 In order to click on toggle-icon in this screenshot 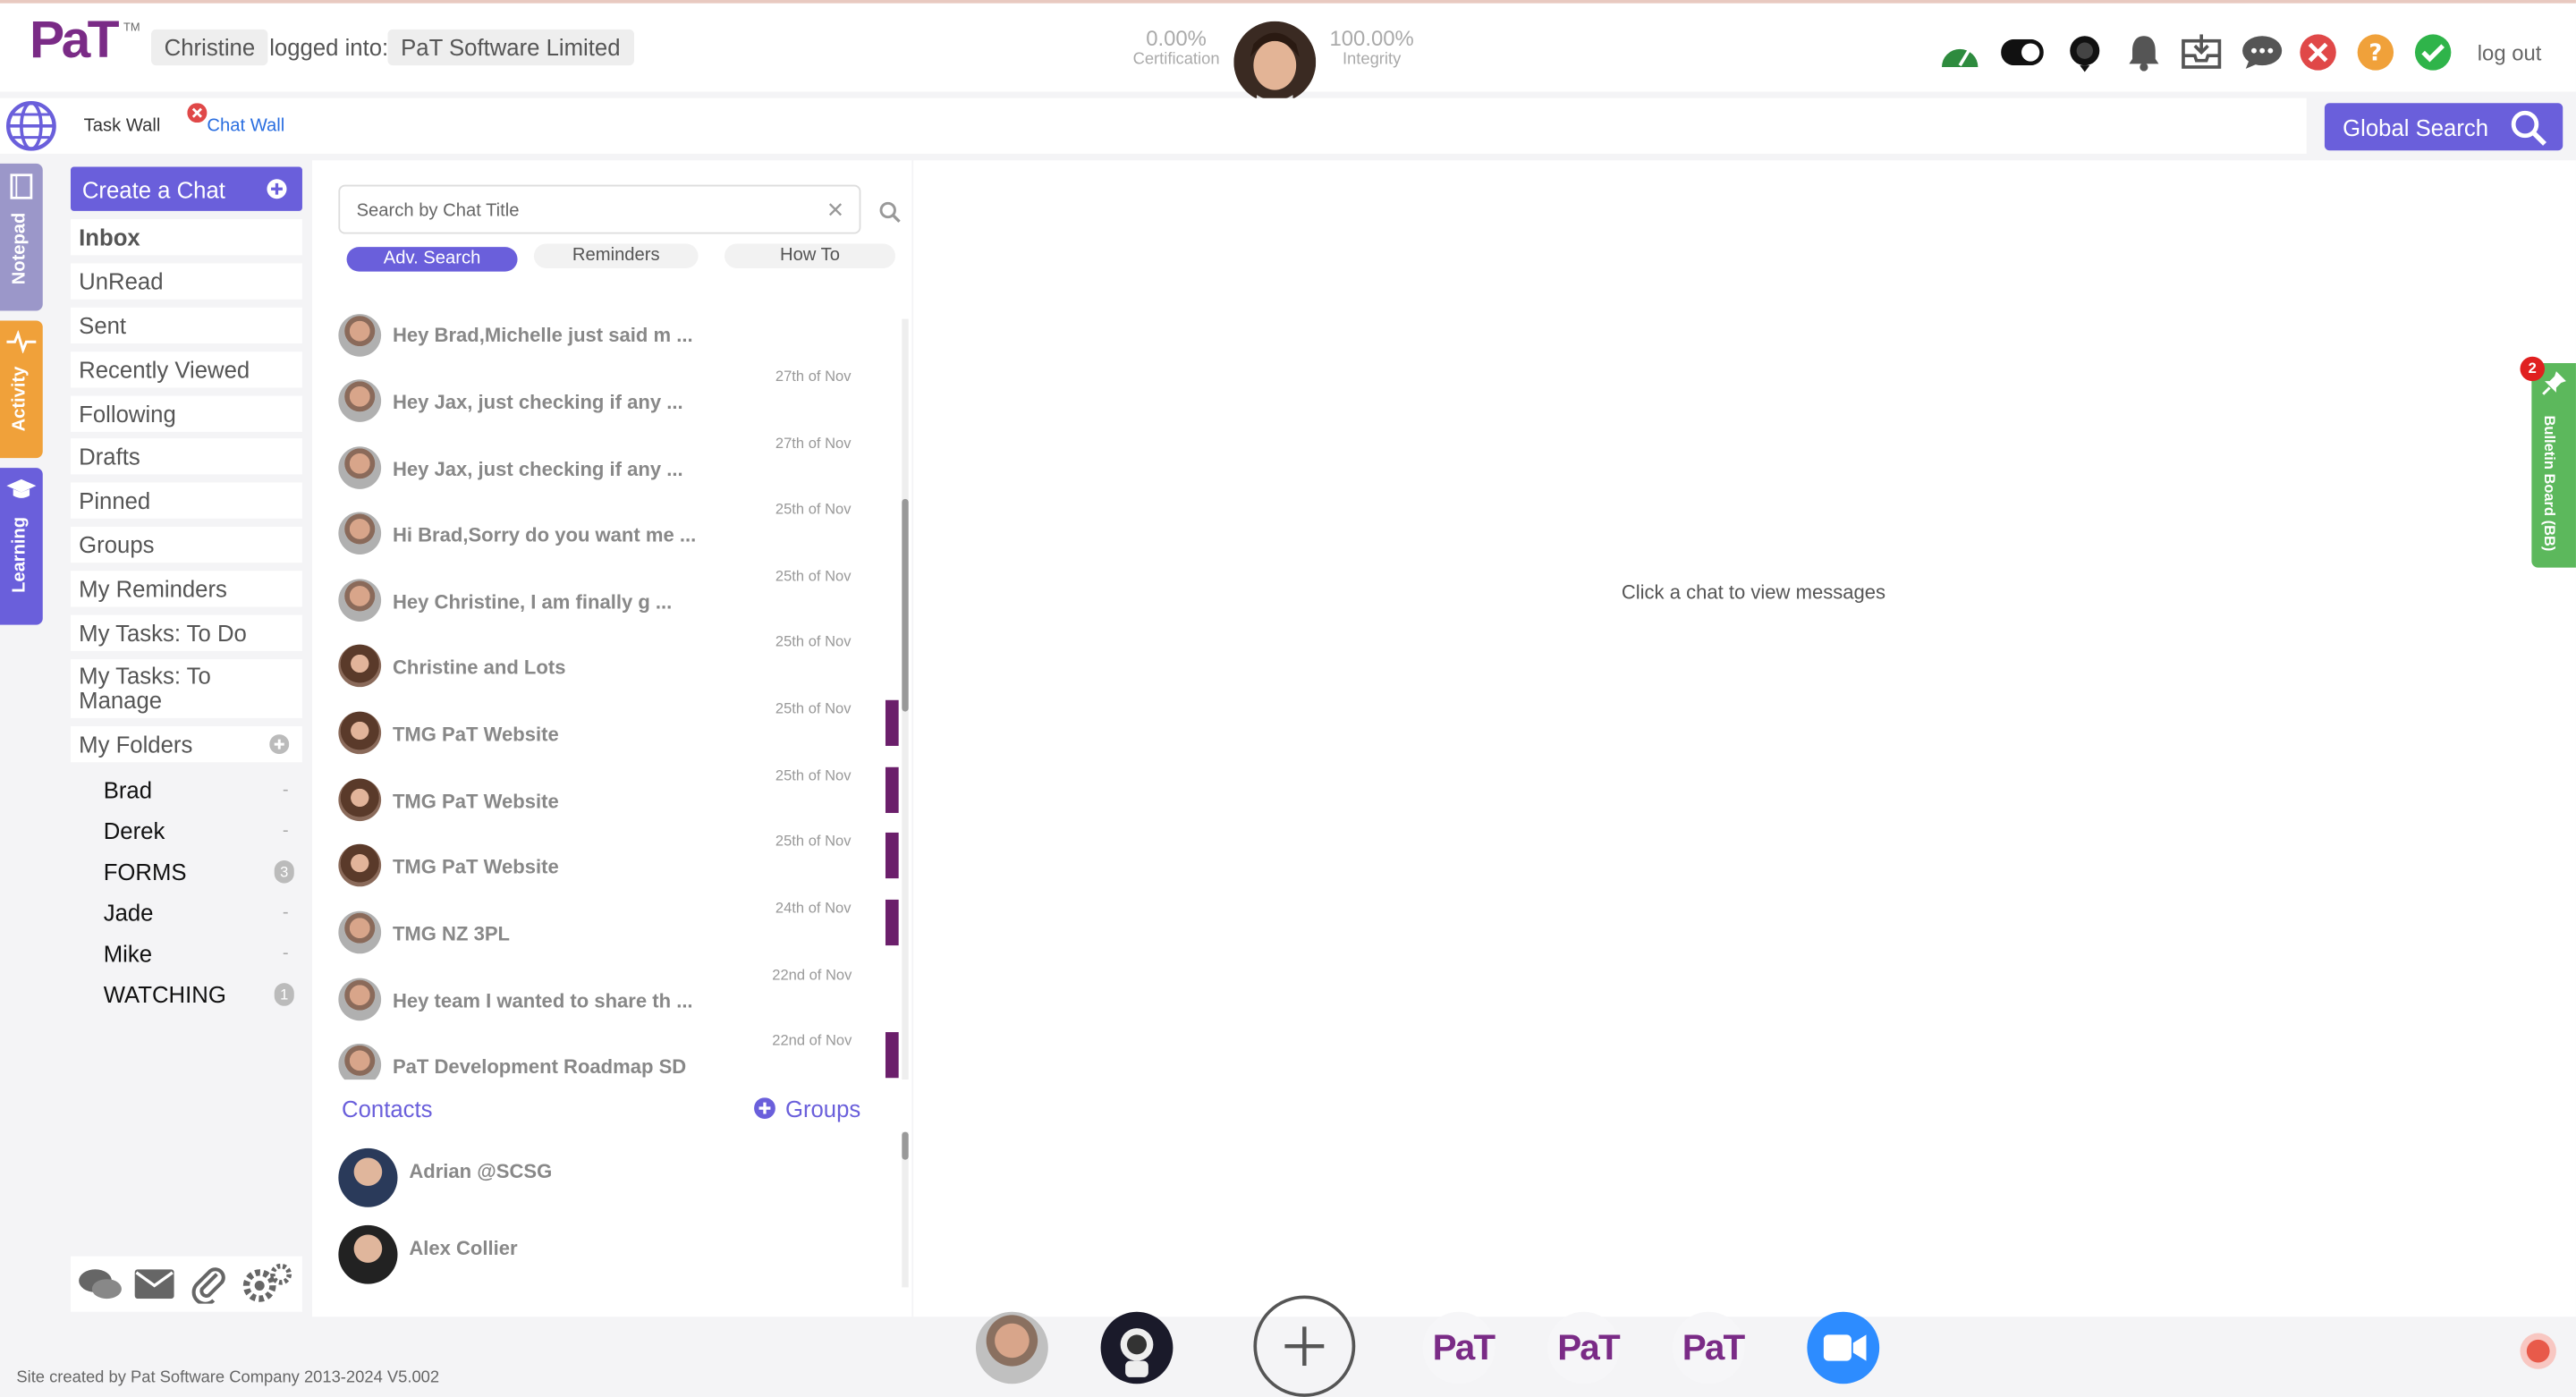, I will do `click(2022, 53)`.